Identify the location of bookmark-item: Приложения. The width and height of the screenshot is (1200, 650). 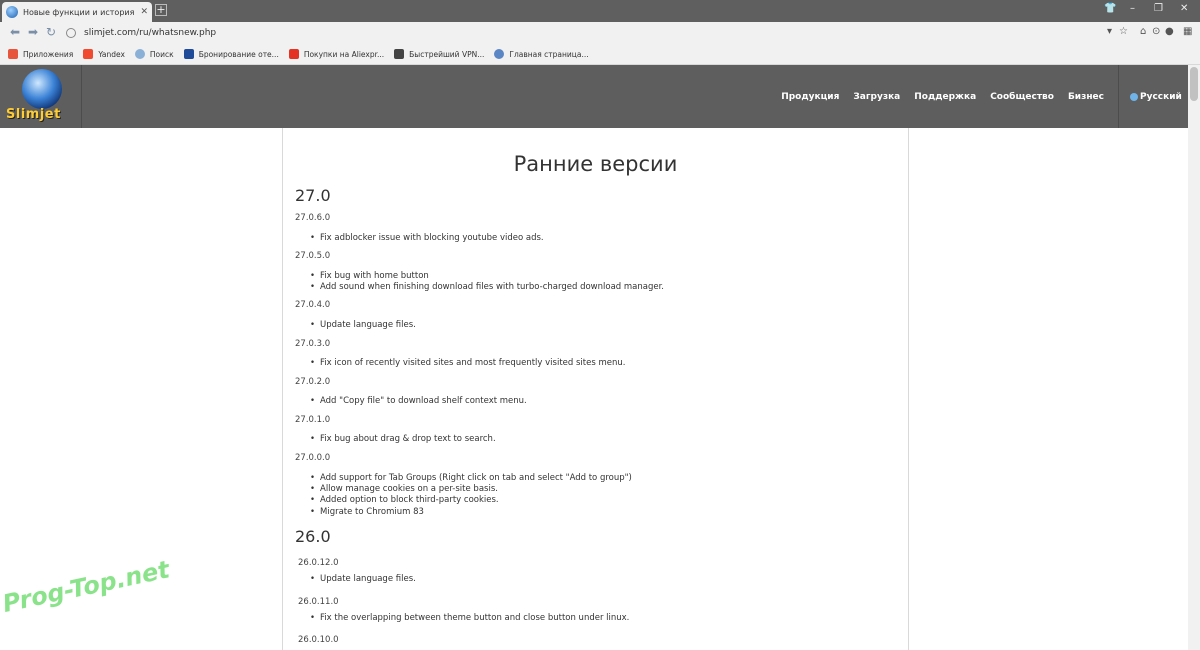
(40, 54).